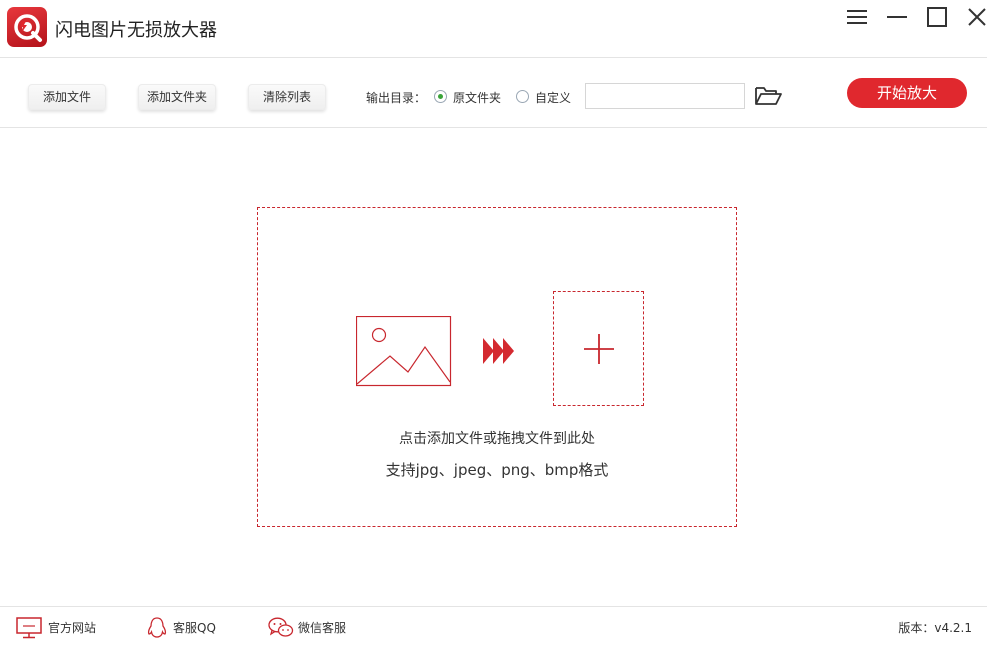  Describe the element at coordinates (67, 97) in the screenshot. I see `add-file-button: 添加文件` at that location.